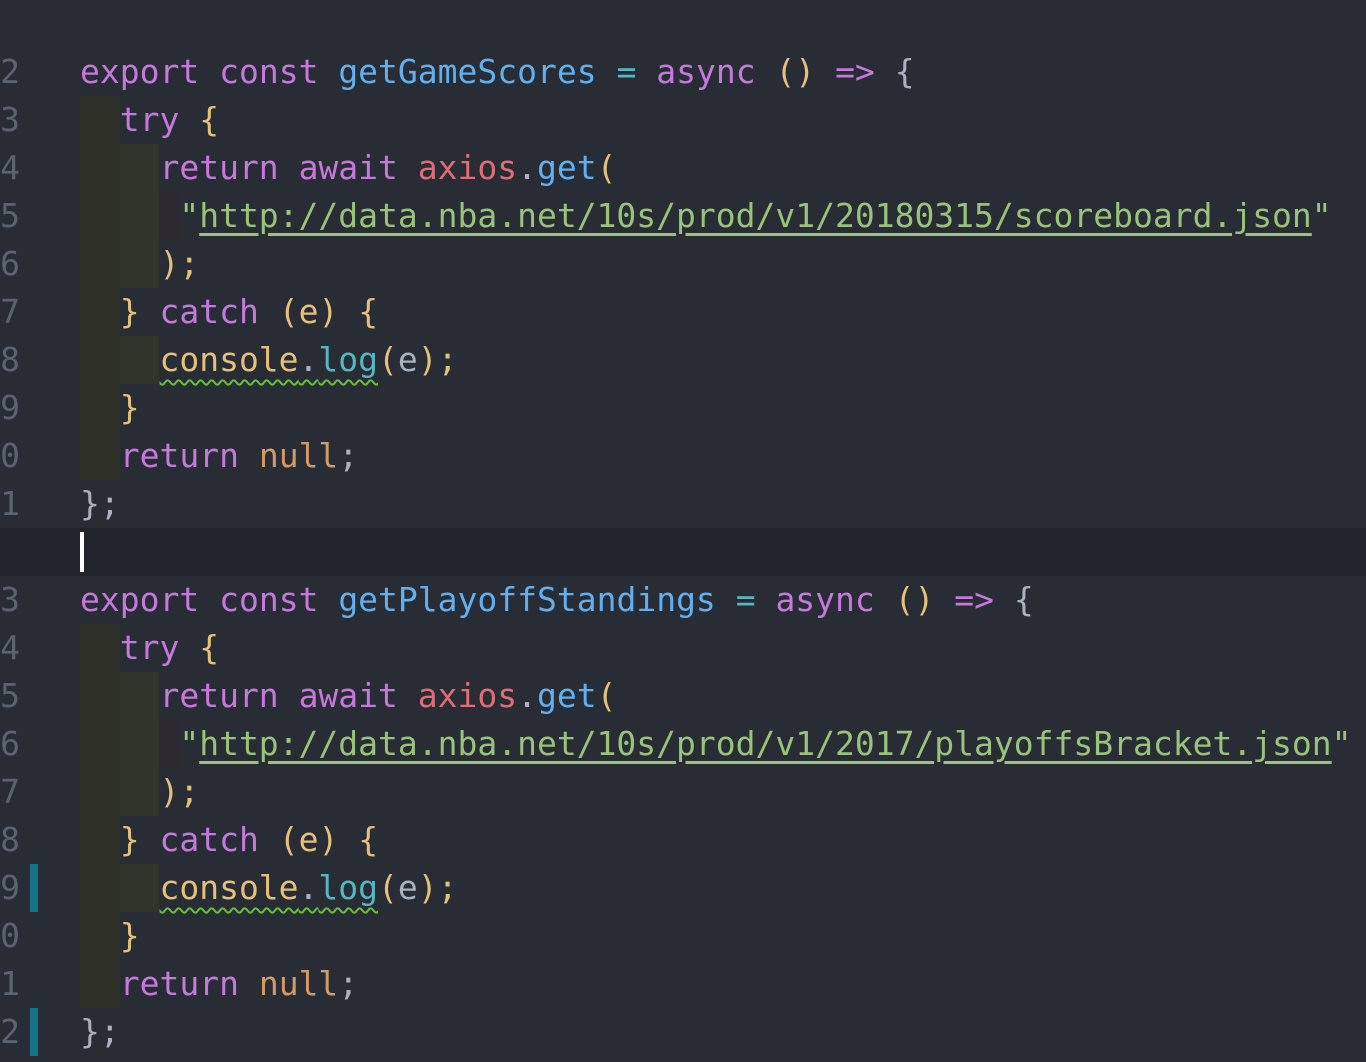 The width and height of the screenshot is (1366, 1062). I want to click on code-line: 5 return await axios.get(, so click(683, 189).